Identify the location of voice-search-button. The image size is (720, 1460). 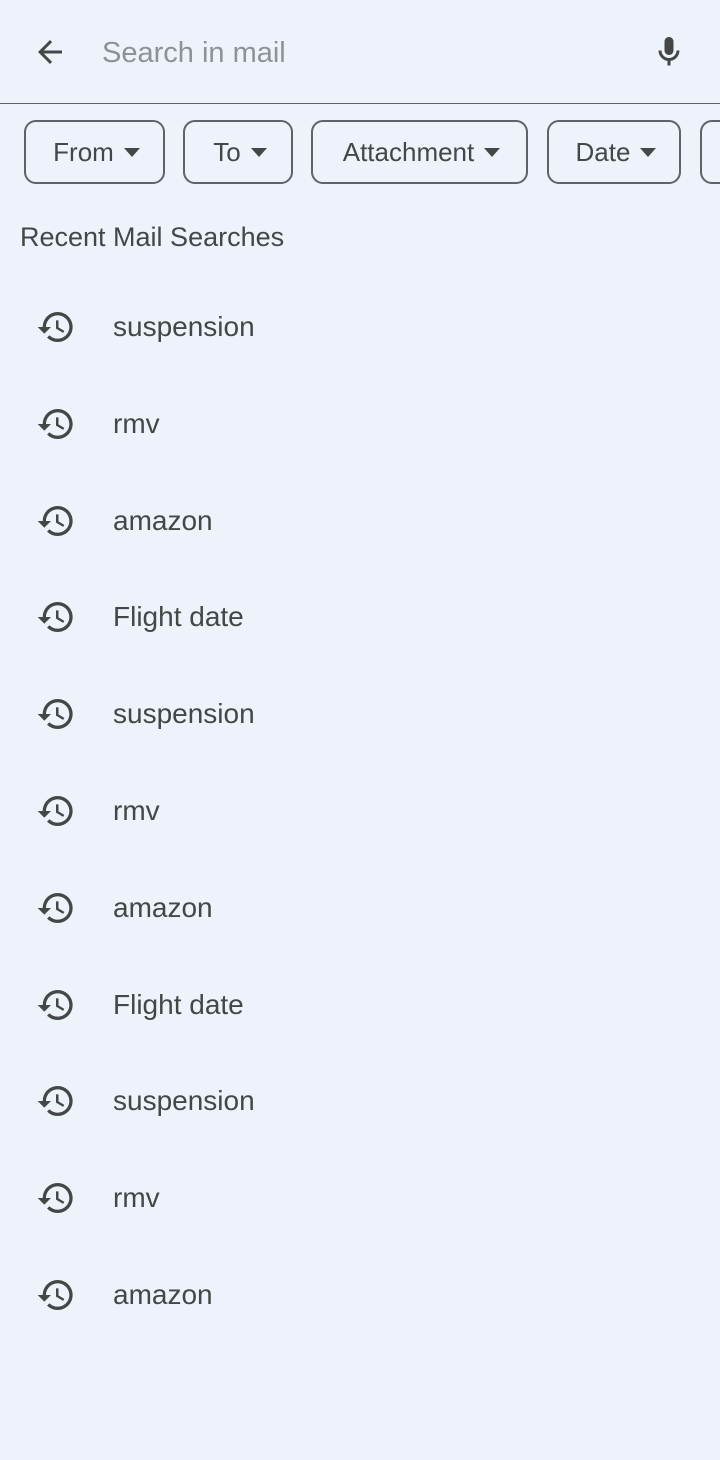
(669, 52).